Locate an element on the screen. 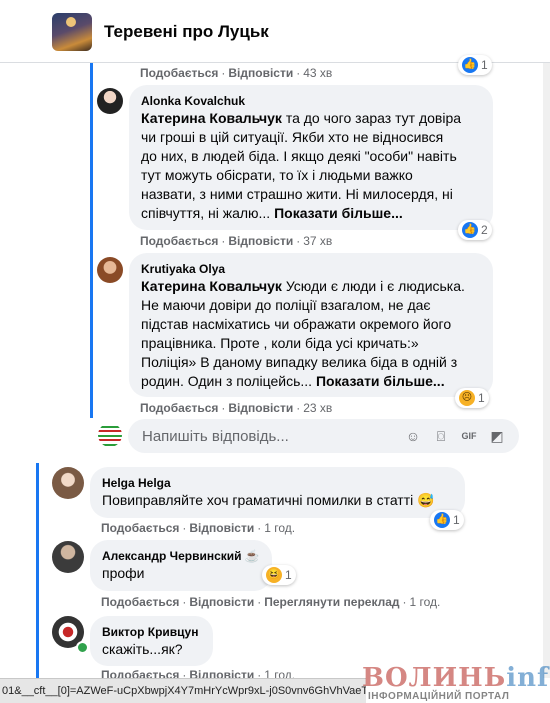 The width and height of the screenshot is (550, 703). comment-bubble: Александр Червинский ☕ профи is located at coordinates (181, 565).